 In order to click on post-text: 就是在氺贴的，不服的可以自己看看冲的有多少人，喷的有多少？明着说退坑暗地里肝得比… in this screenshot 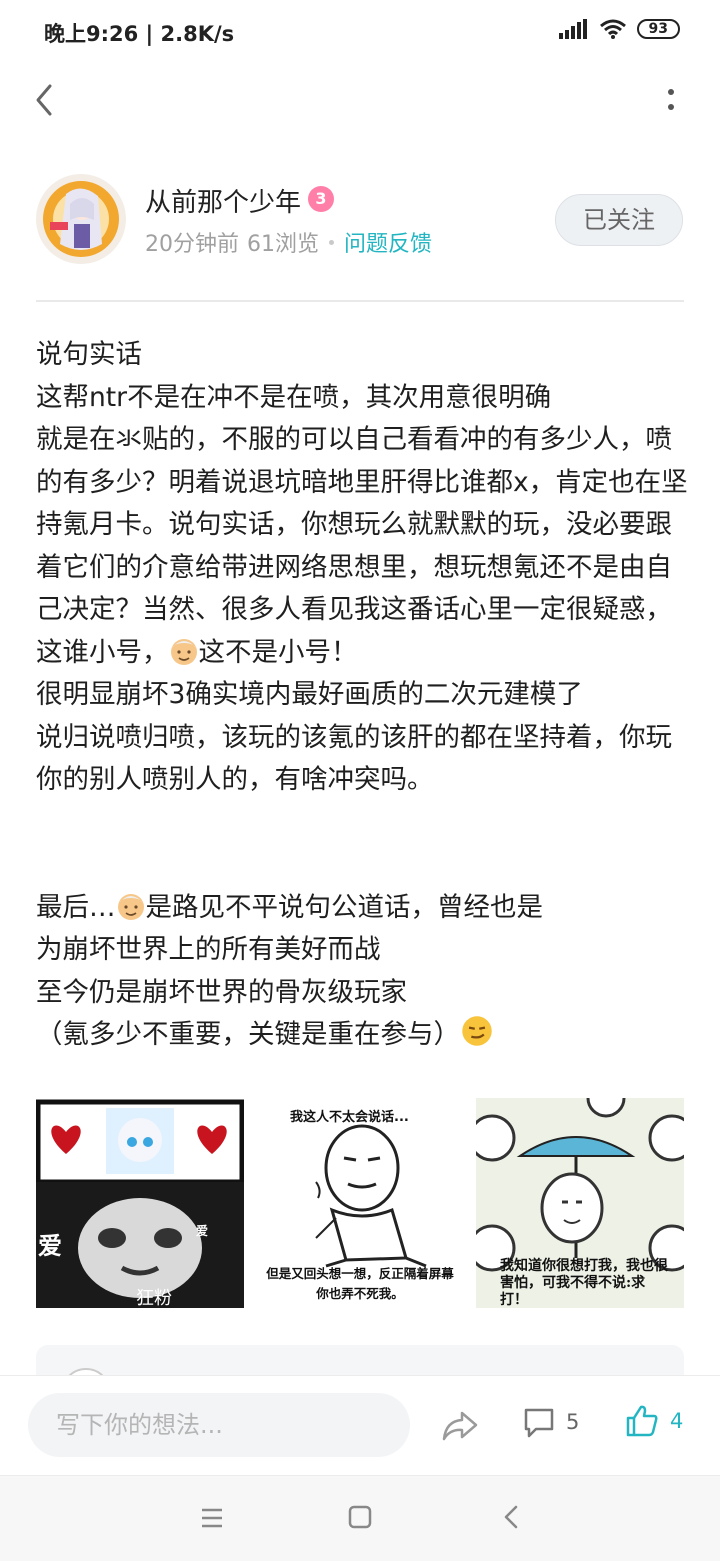, I will do `click(362, 546)`.